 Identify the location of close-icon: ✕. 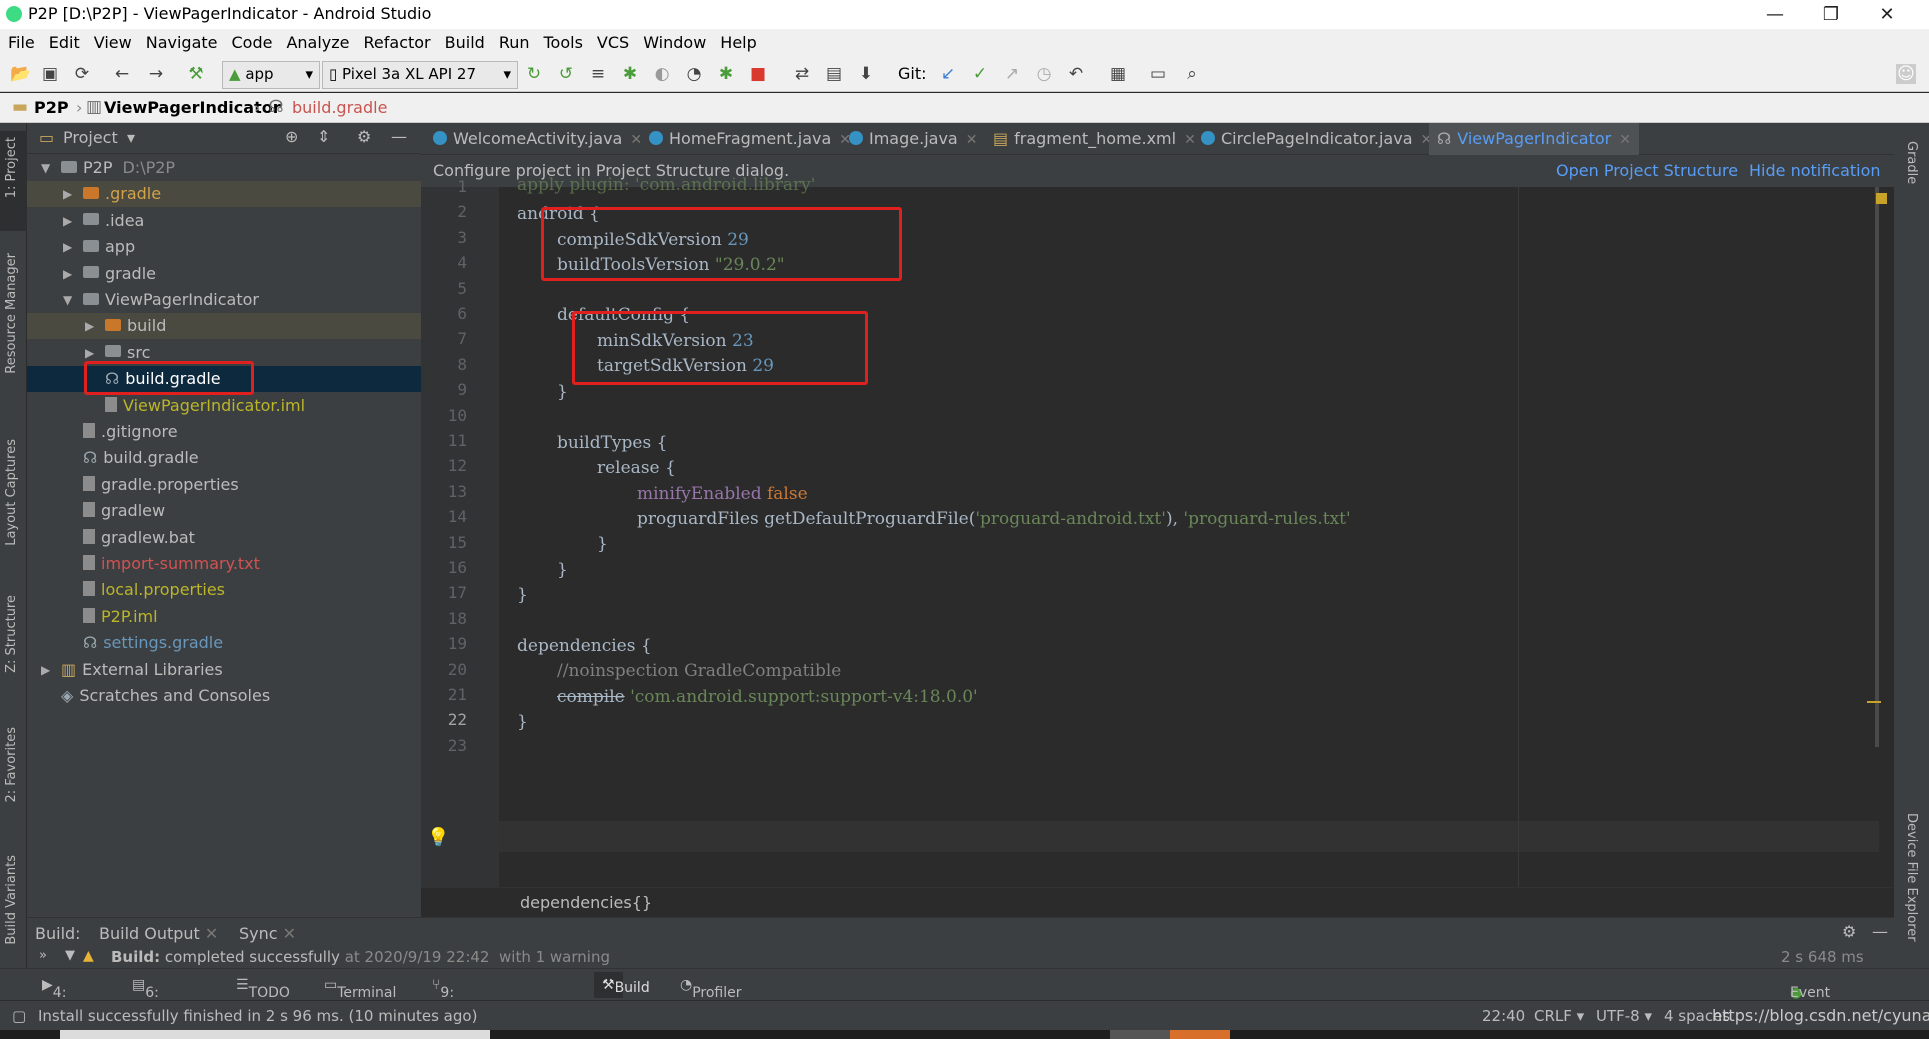
(1887, 14).